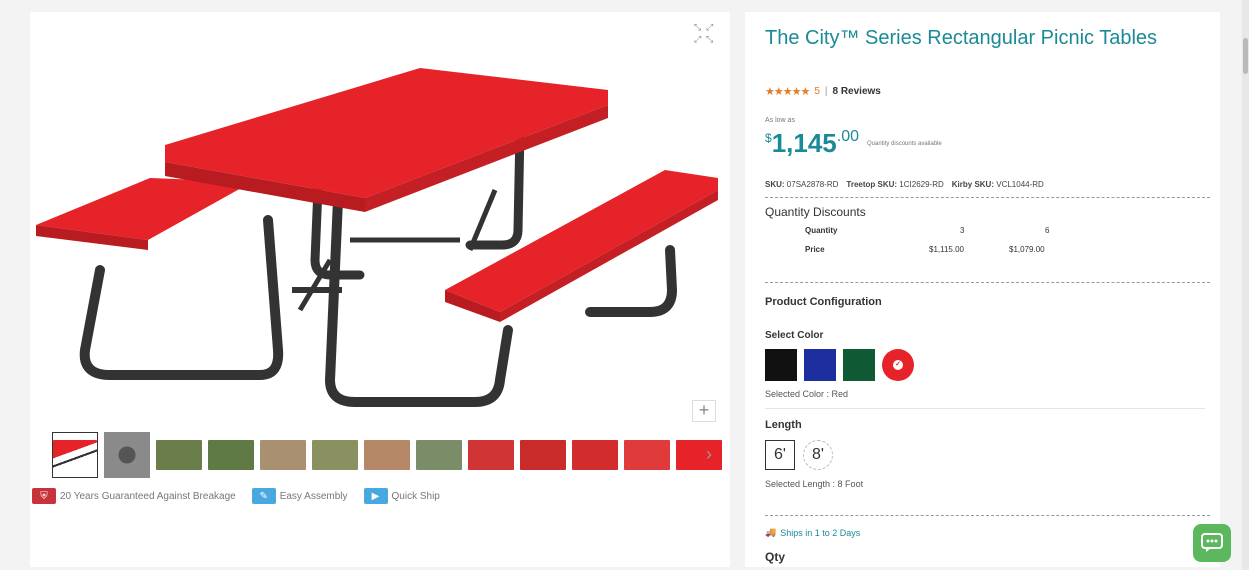  What do you see at coordinates (771, 532) in the screenshot?
I see `truck-icon: 🚚` at bounding box center [771, 532].